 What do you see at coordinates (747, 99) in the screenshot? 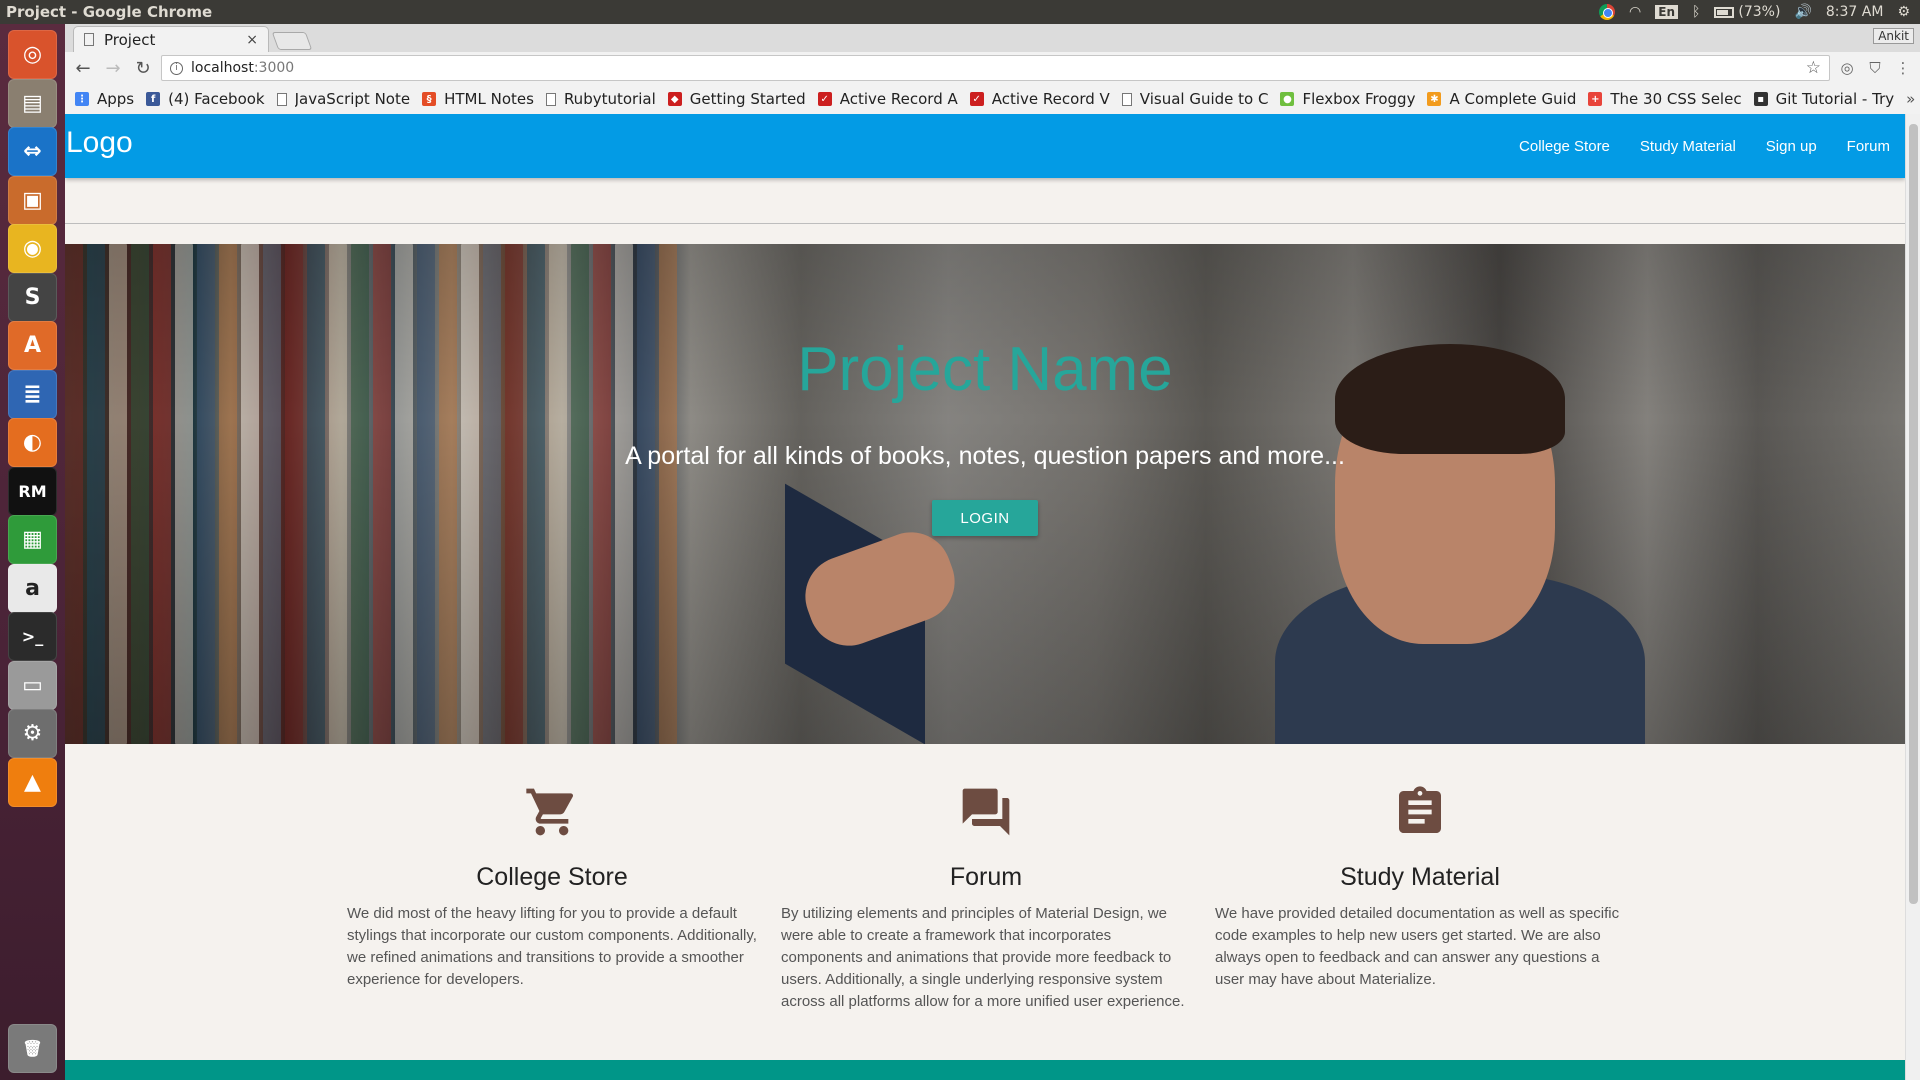
I see `bookmark-label: Getting Started` at bounding box center [747, 99].